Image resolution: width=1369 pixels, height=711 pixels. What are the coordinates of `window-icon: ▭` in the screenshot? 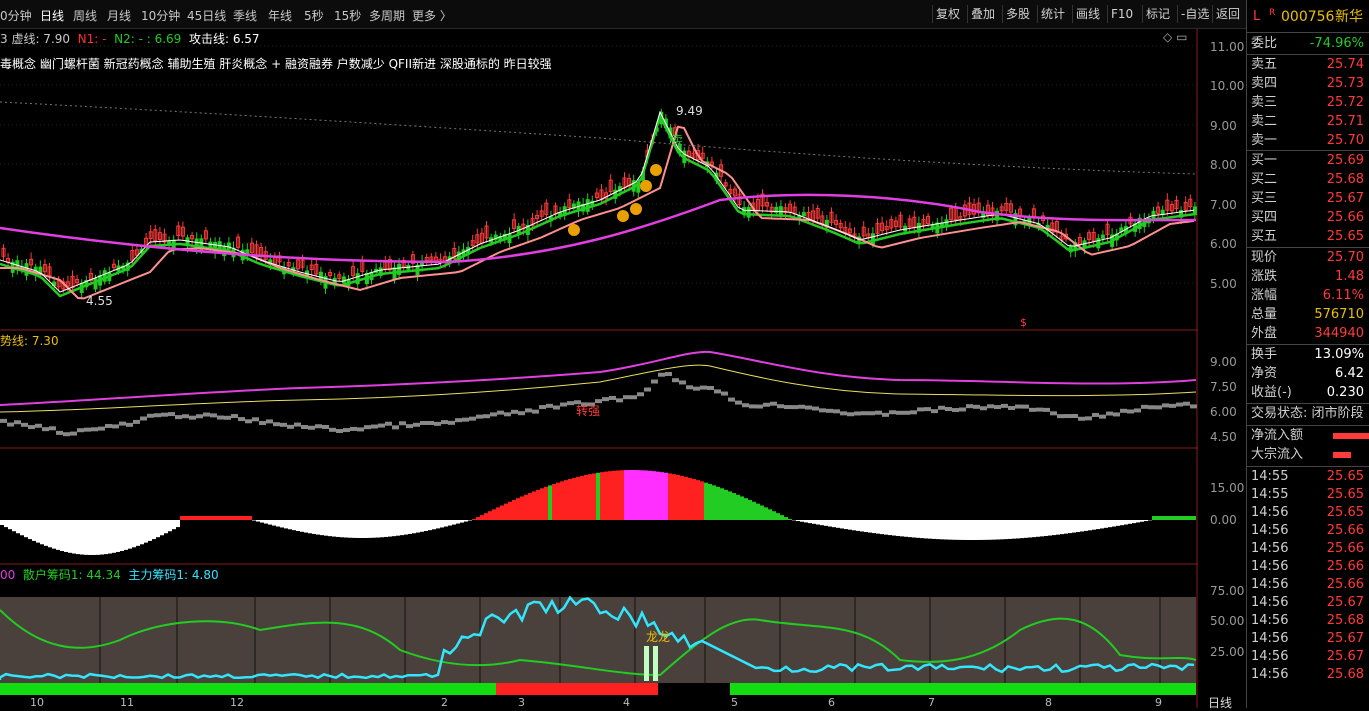 It's located at (1181, 37).